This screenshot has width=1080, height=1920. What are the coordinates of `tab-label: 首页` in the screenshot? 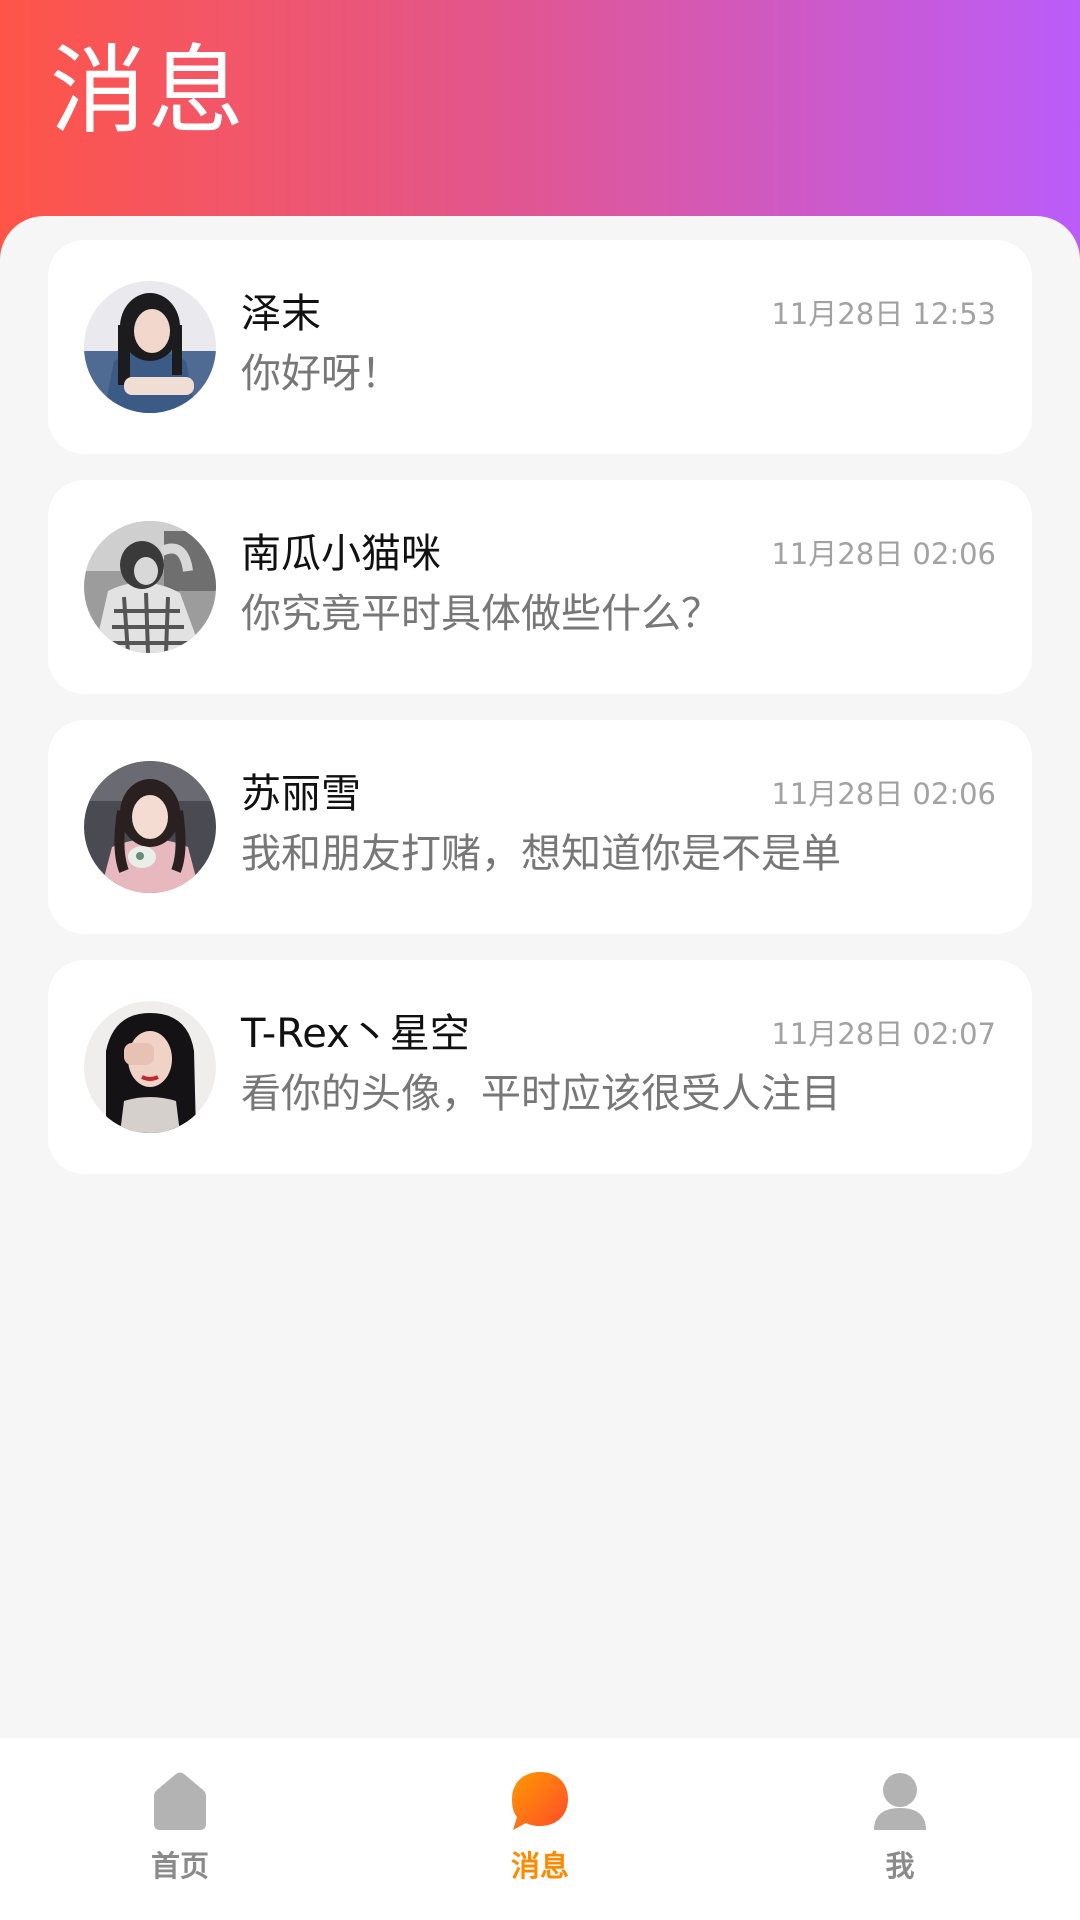 It's located at (179, 1866).